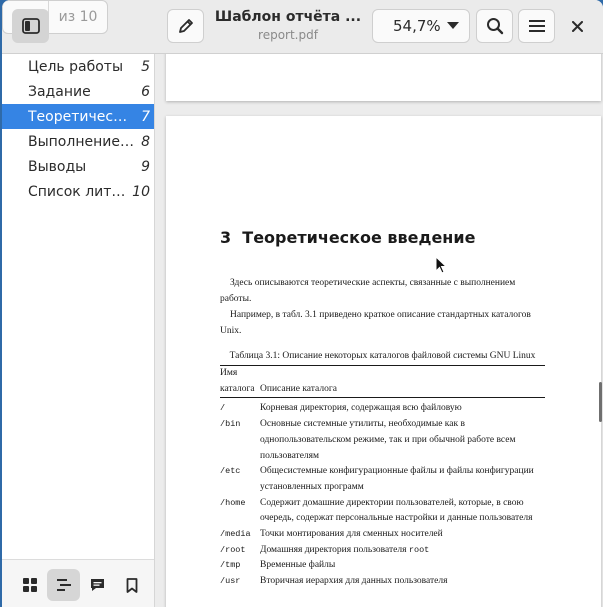  I want to click on zoom-value: 54,7%, so click(417, 26).